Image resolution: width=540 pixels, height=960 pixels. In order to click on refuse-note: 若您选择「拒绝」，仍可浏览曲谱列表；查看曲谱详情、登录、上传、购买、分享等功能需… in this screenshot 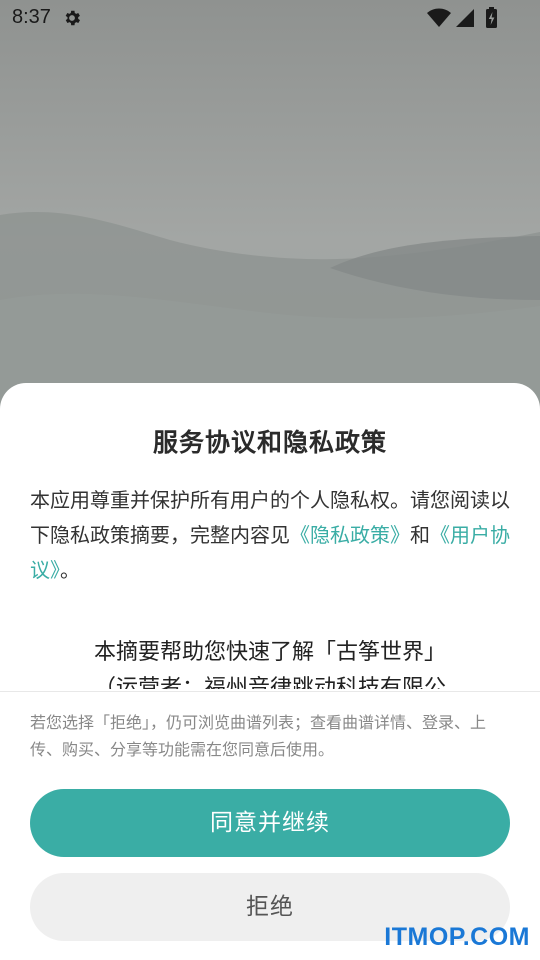, I will do `click(258, 736)`.